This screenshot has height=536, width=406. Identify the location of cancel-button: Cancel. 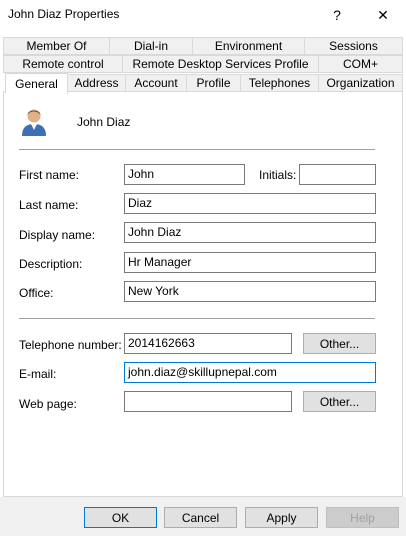
(200, 517).